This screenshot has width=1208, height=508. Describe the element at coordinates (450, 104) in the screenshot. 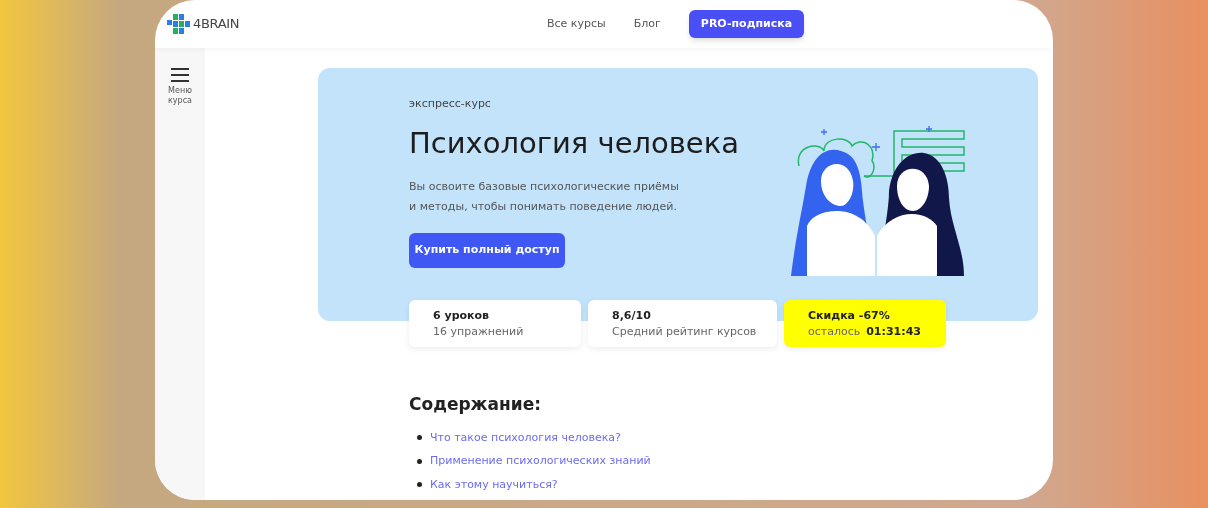

I see `course-type-label: экспресс-курс` at that location.